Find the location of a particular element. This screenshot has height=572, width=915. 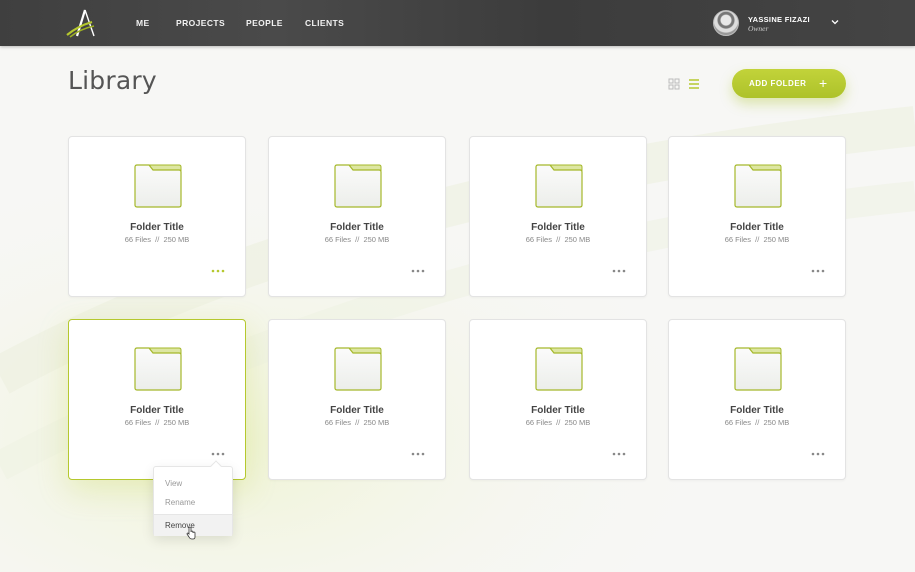

user-name: YASSINE FIZAZI is located at coordinates (779, 19).